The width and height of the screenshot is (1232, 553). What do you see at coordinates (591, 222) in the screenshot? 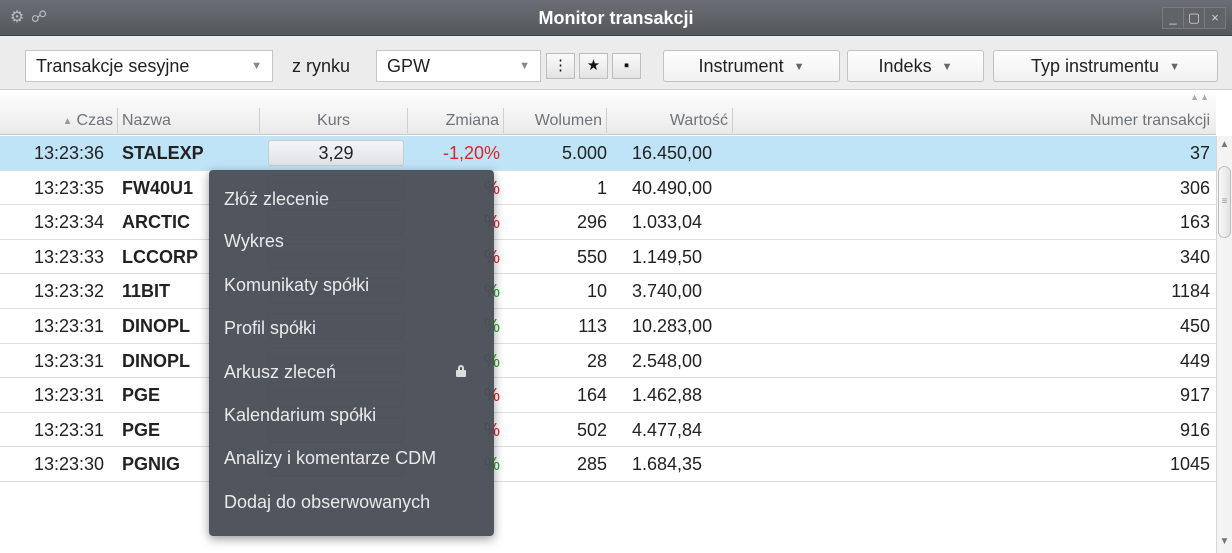
I see `volume-cell: 296` at bounding box center [591, 222].